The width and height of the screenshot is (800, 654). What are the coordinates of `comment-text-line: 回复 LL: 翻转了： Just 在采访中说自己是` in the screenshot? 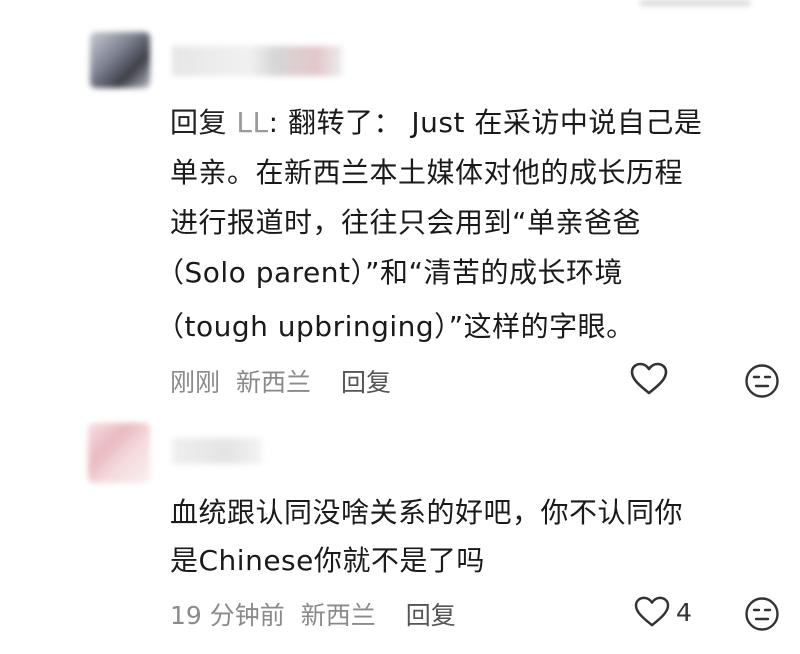 It's located at (436, 123).